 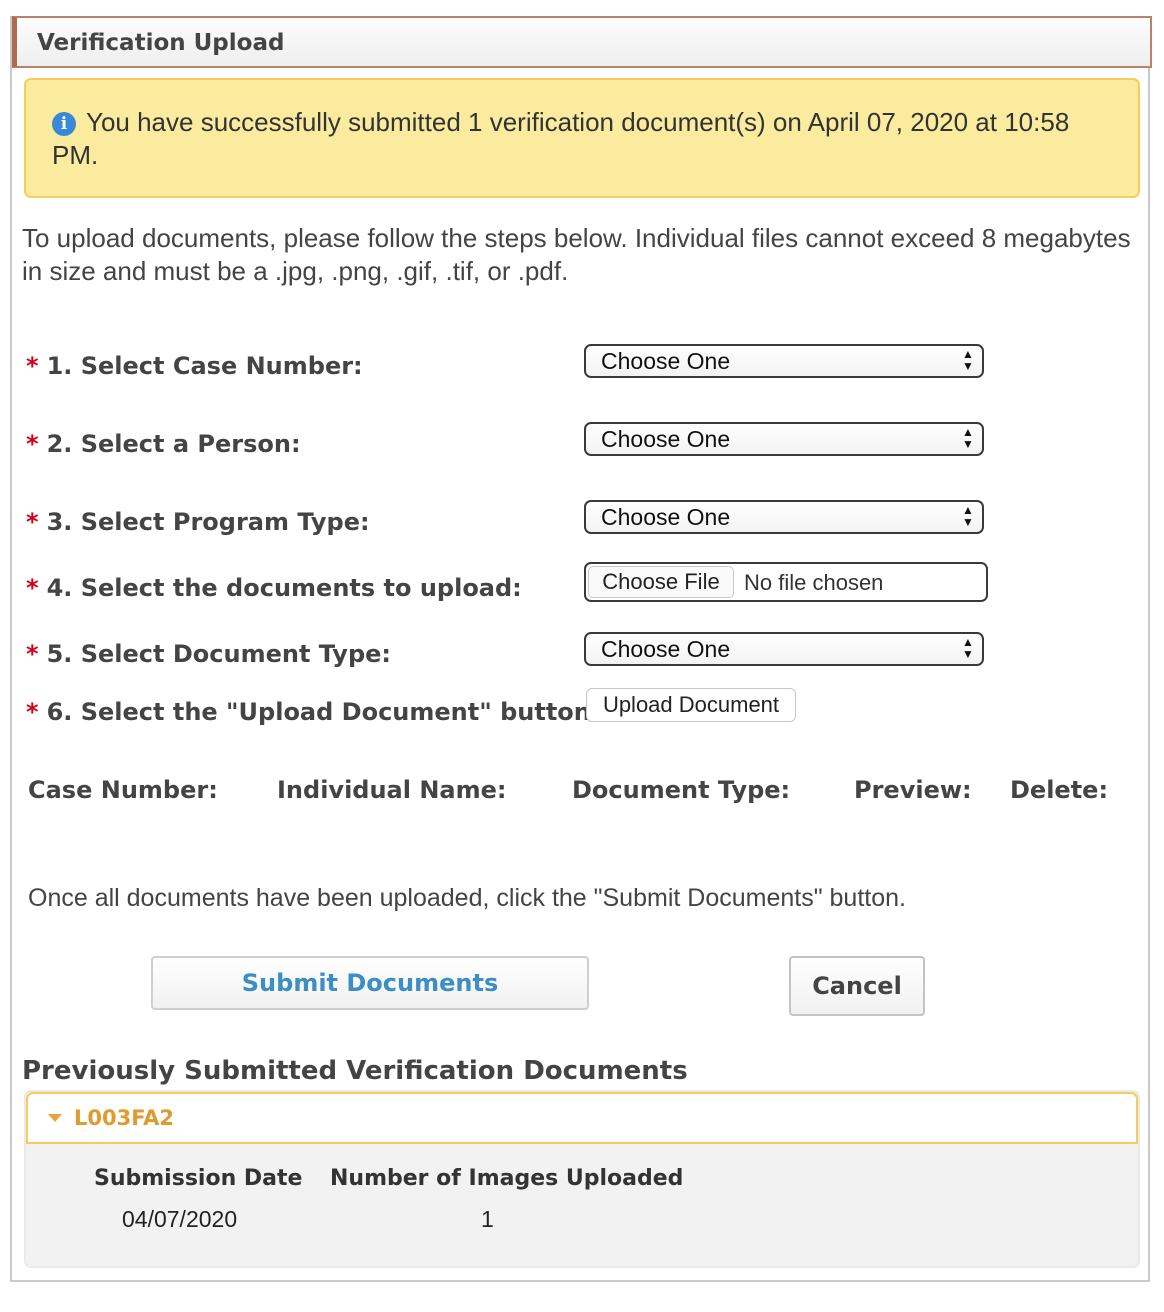 What do you see at coordinates (124, 1118) in the screenshot?
I see `case-id: L003FA2` at bounding box center [124, 1118].